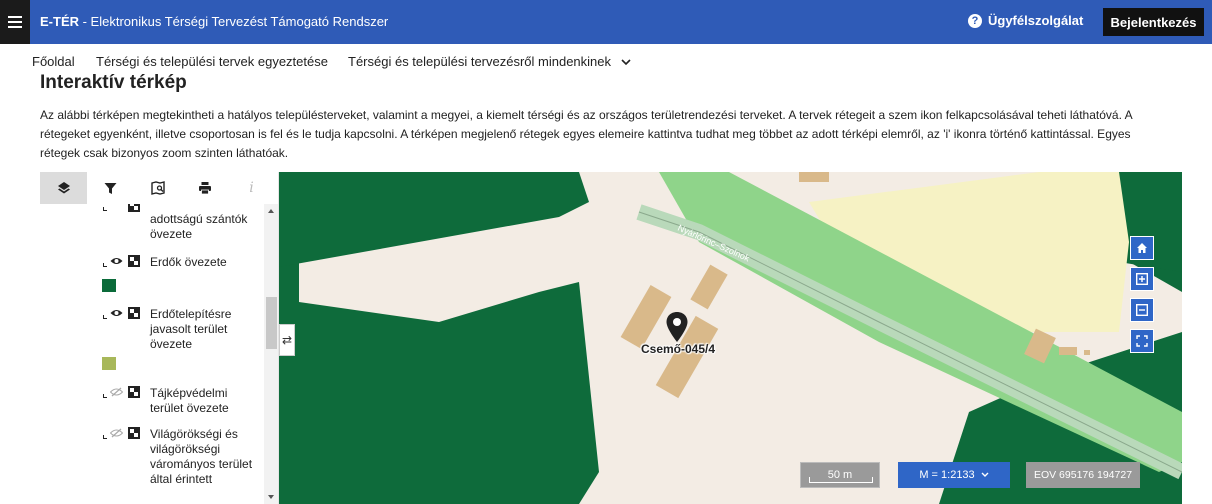 The image size is (1212, 504). I want to click on layer-label: adottságú szántók övezete, so click(199, 226).